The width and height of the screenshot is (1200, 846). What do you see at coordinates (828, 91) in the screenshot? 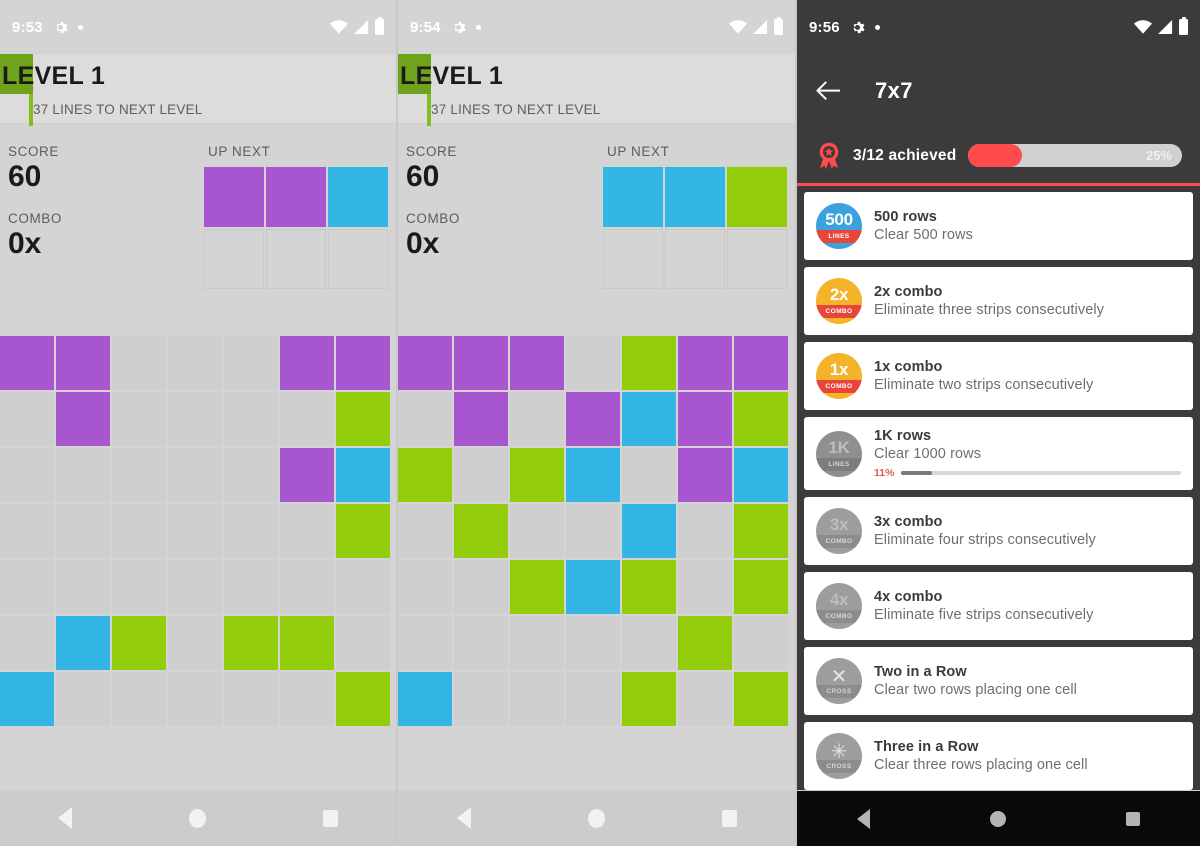
I see `back-arrow-icon` at bounding box center [828, 91].